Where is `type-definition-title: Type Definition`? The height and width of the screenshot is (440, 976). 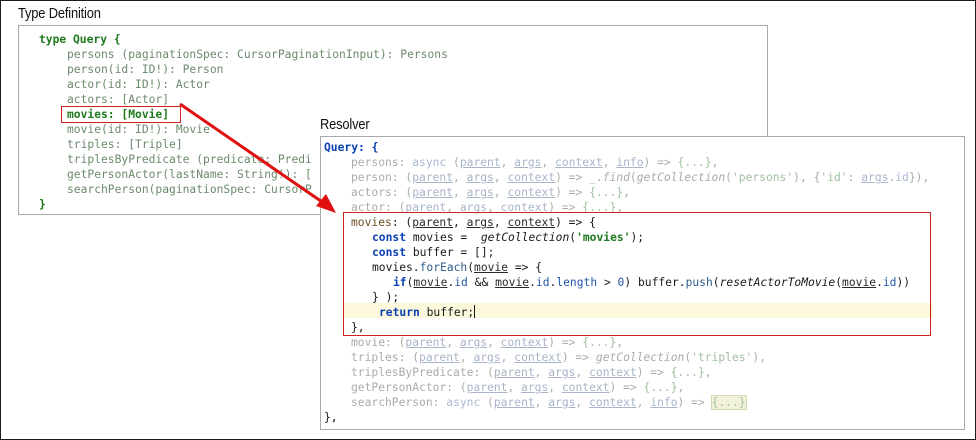 type-definition-title: Type Definition is located at coordinates (59, 13).